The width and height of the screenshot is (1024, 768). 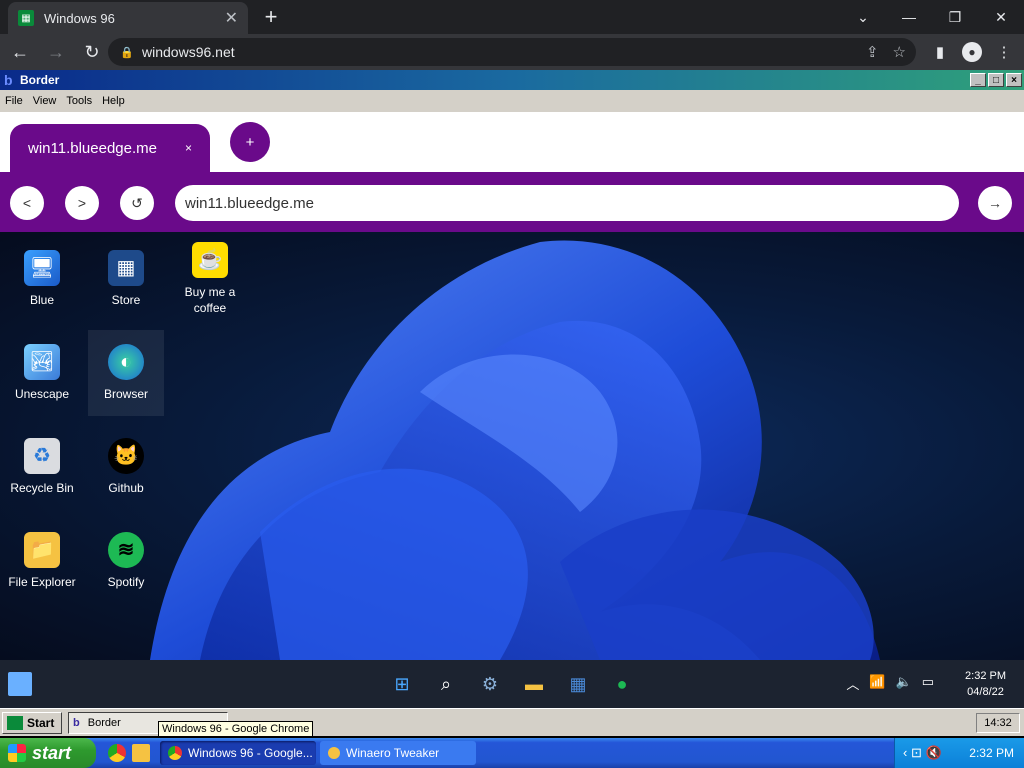 What do you see at coordinates (398, 753) in the screenshot?
I see `xp-task-winaero: Winaero Tweaker` at bounding box center [398, 753].